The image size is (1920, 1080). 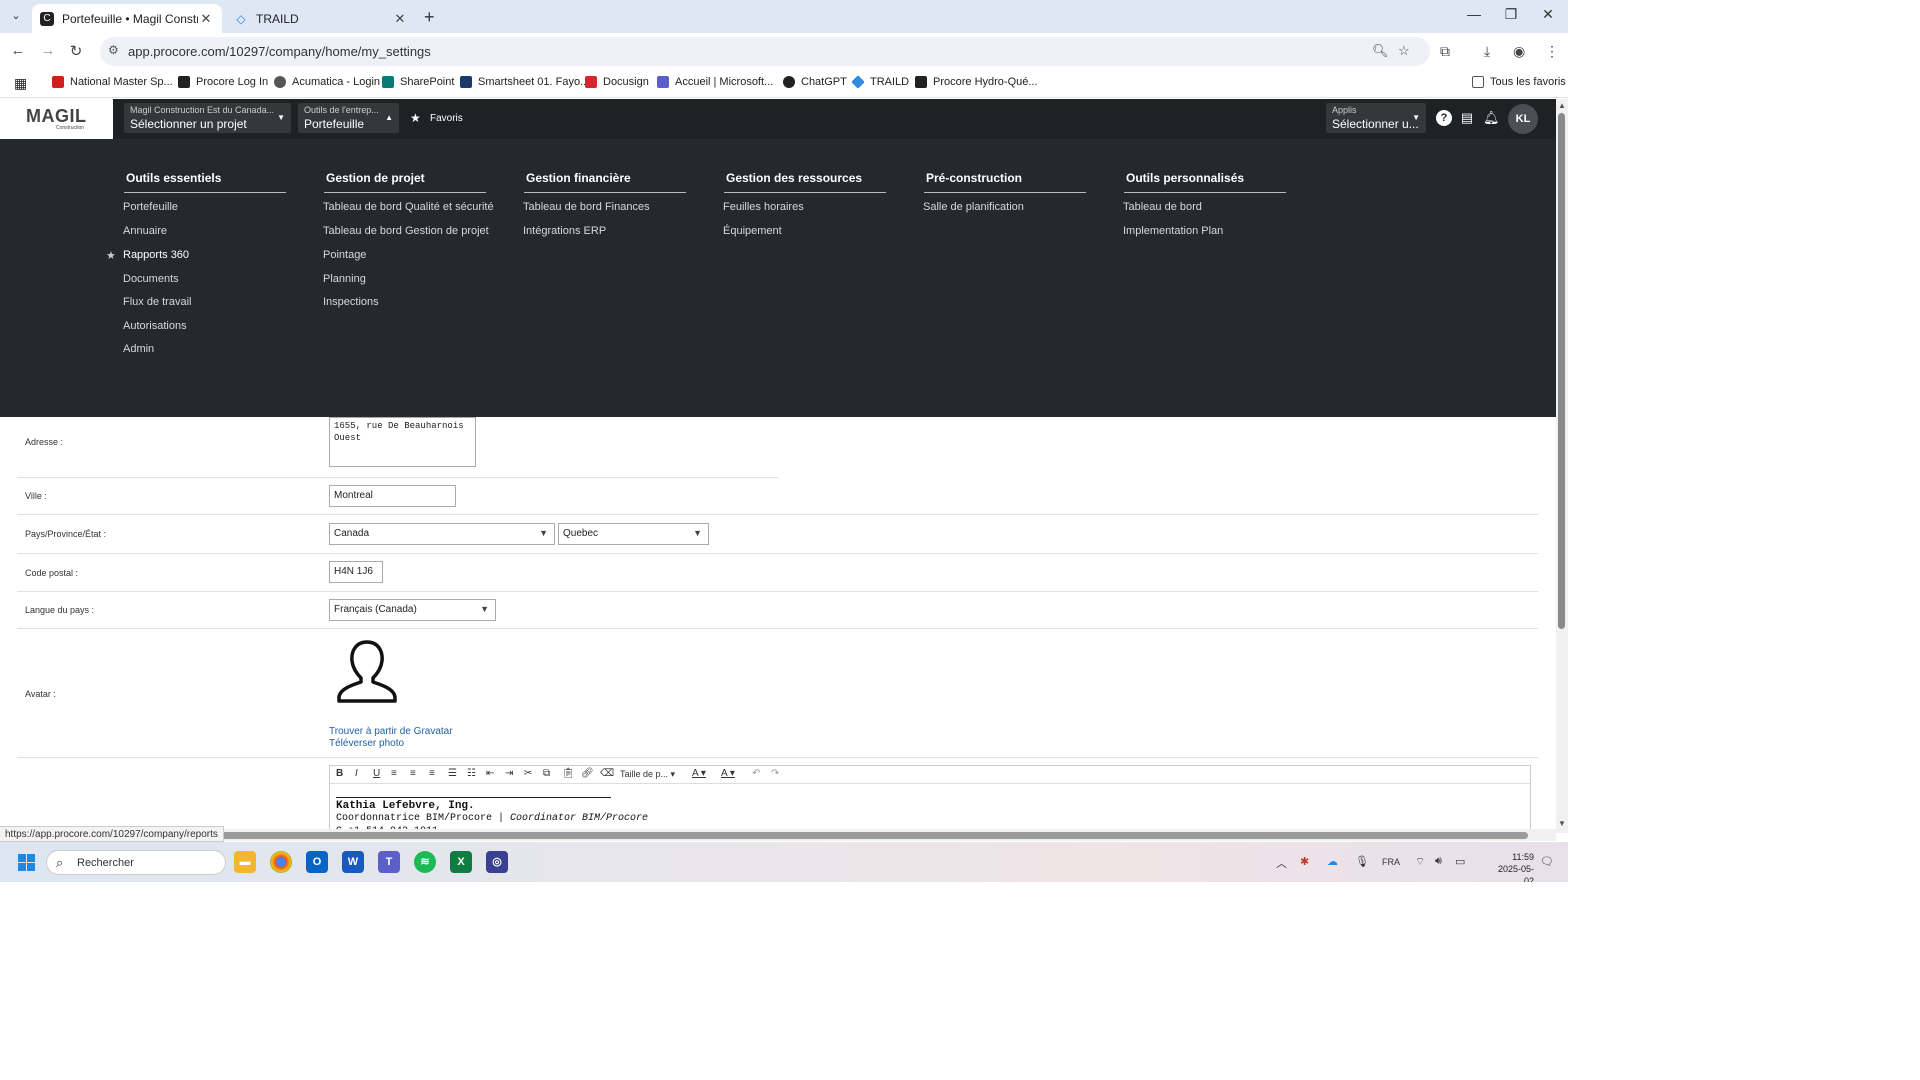 What do you see at coordinates (1332, 861) in the screenshot?
I see `onedrive-icon: ☁` at bounding box center [1332, 861].